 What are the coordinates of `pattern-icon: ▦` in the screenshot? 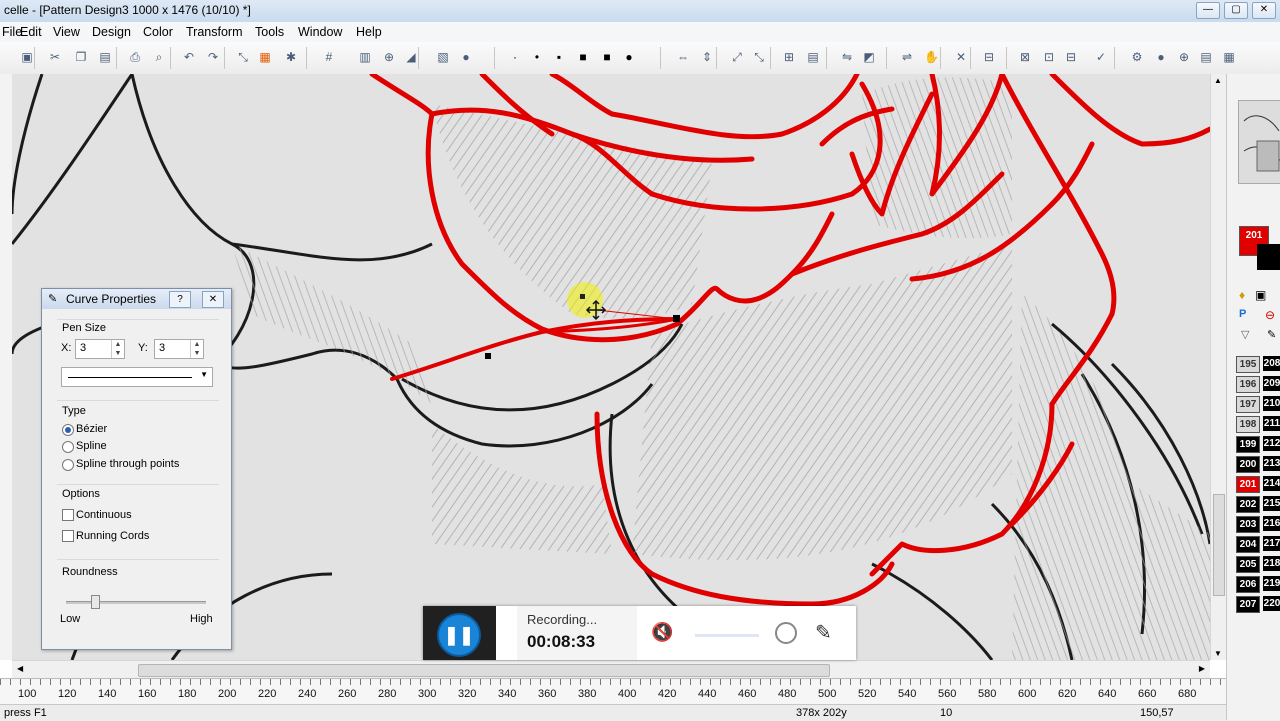 It's located at (265, 57).